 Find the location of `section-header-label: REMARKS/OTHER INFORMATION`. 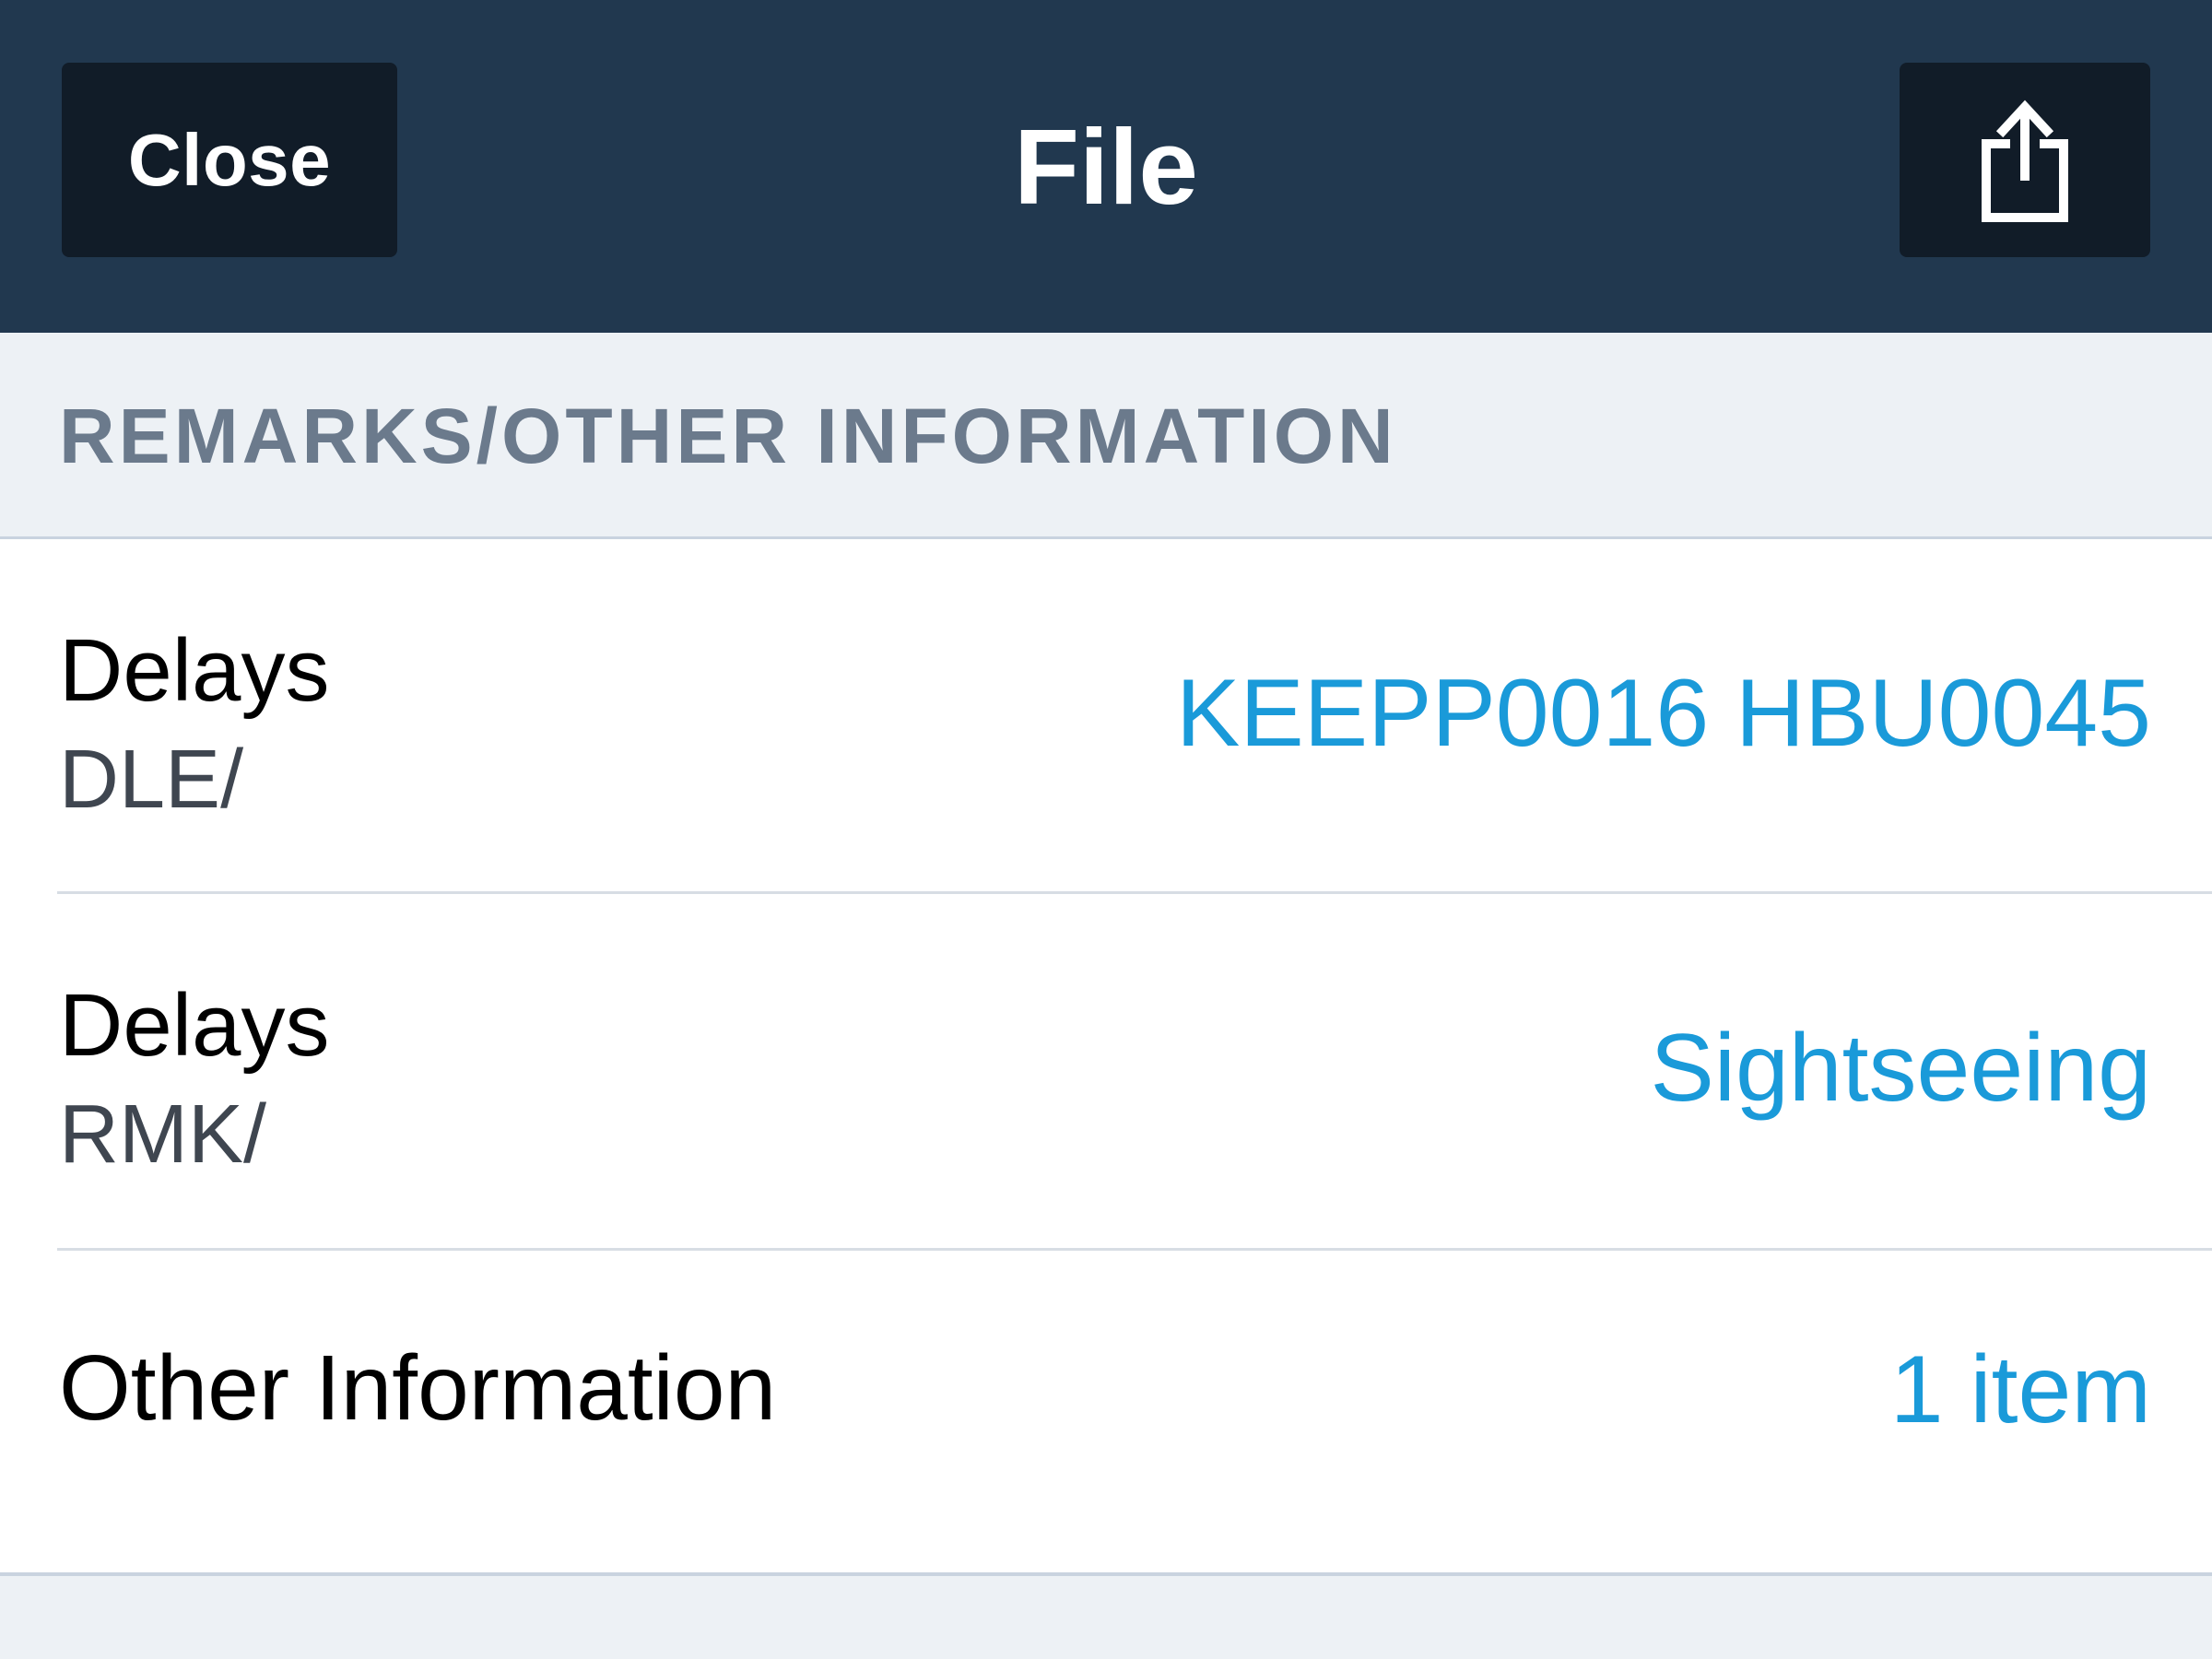

section-header-label: REMARKS/OTHER INFORMATION is located at coordinates (728, 435).